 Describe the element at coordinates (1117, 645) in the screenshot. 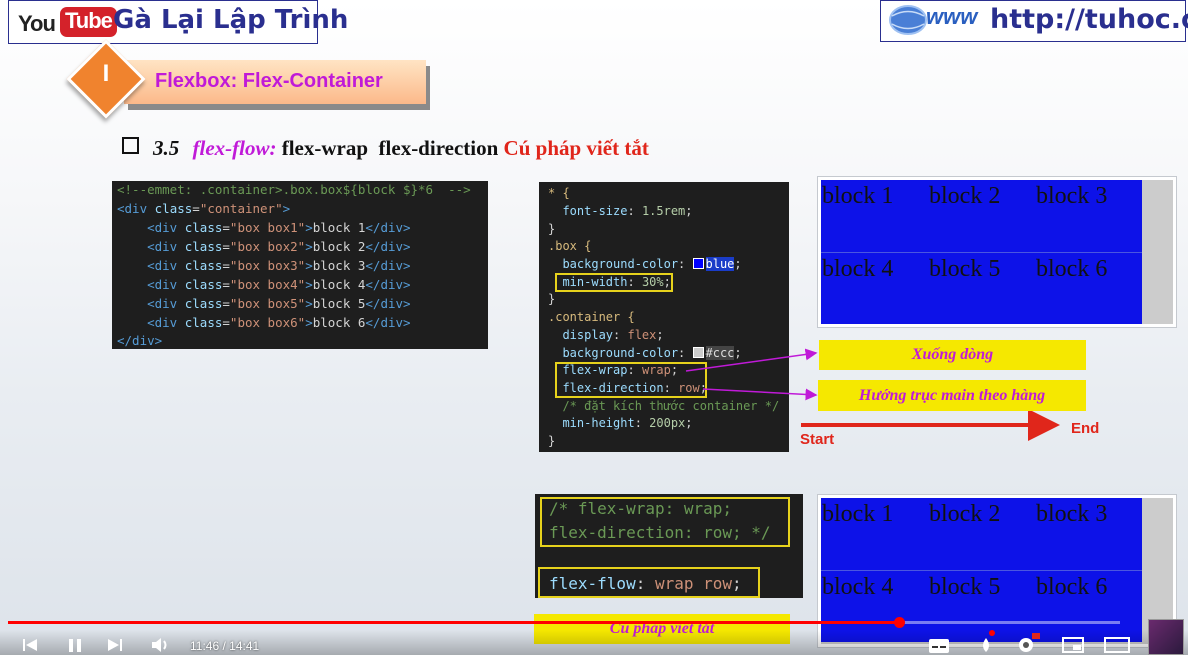

I see `theater-mode-icon` at that location.